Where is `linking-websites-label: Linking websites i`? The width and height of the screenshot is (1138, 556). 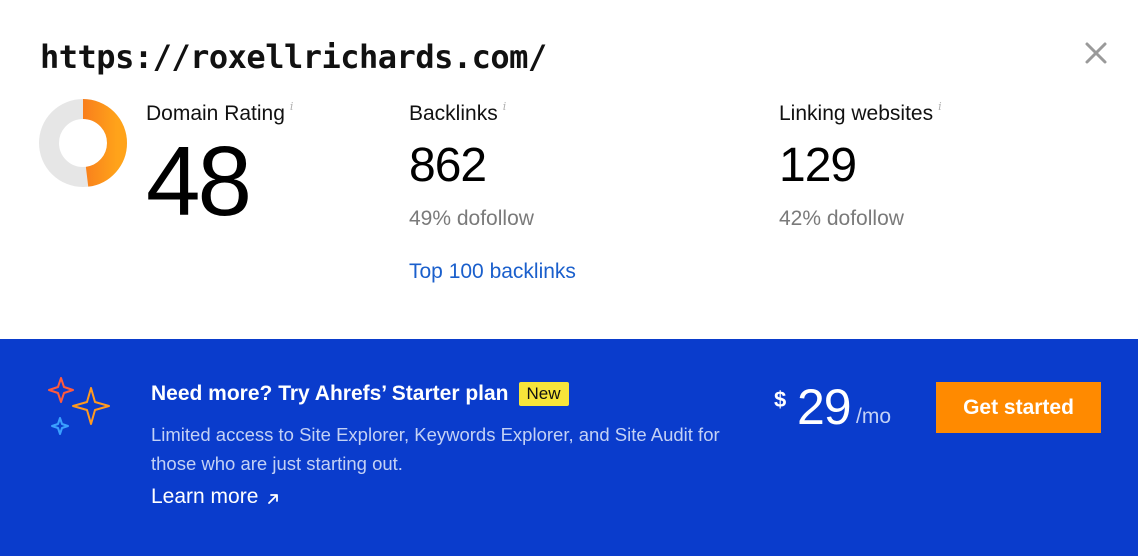 linking-websites-label: Linking websites i is located at coordinates (860, 113).